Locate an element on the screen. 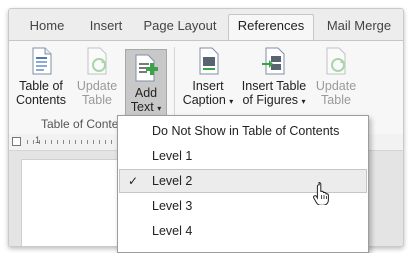 The image size is (410, 253). menu-item-label: Level 2 is located at coordinates (172, 181).